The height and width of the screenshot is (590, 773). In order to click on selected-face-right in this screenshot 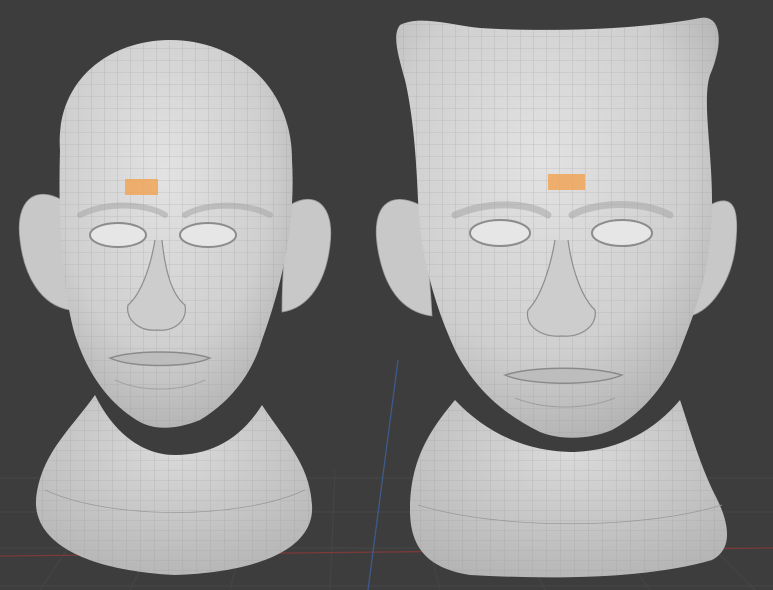, I will do `click(566, 182)`.